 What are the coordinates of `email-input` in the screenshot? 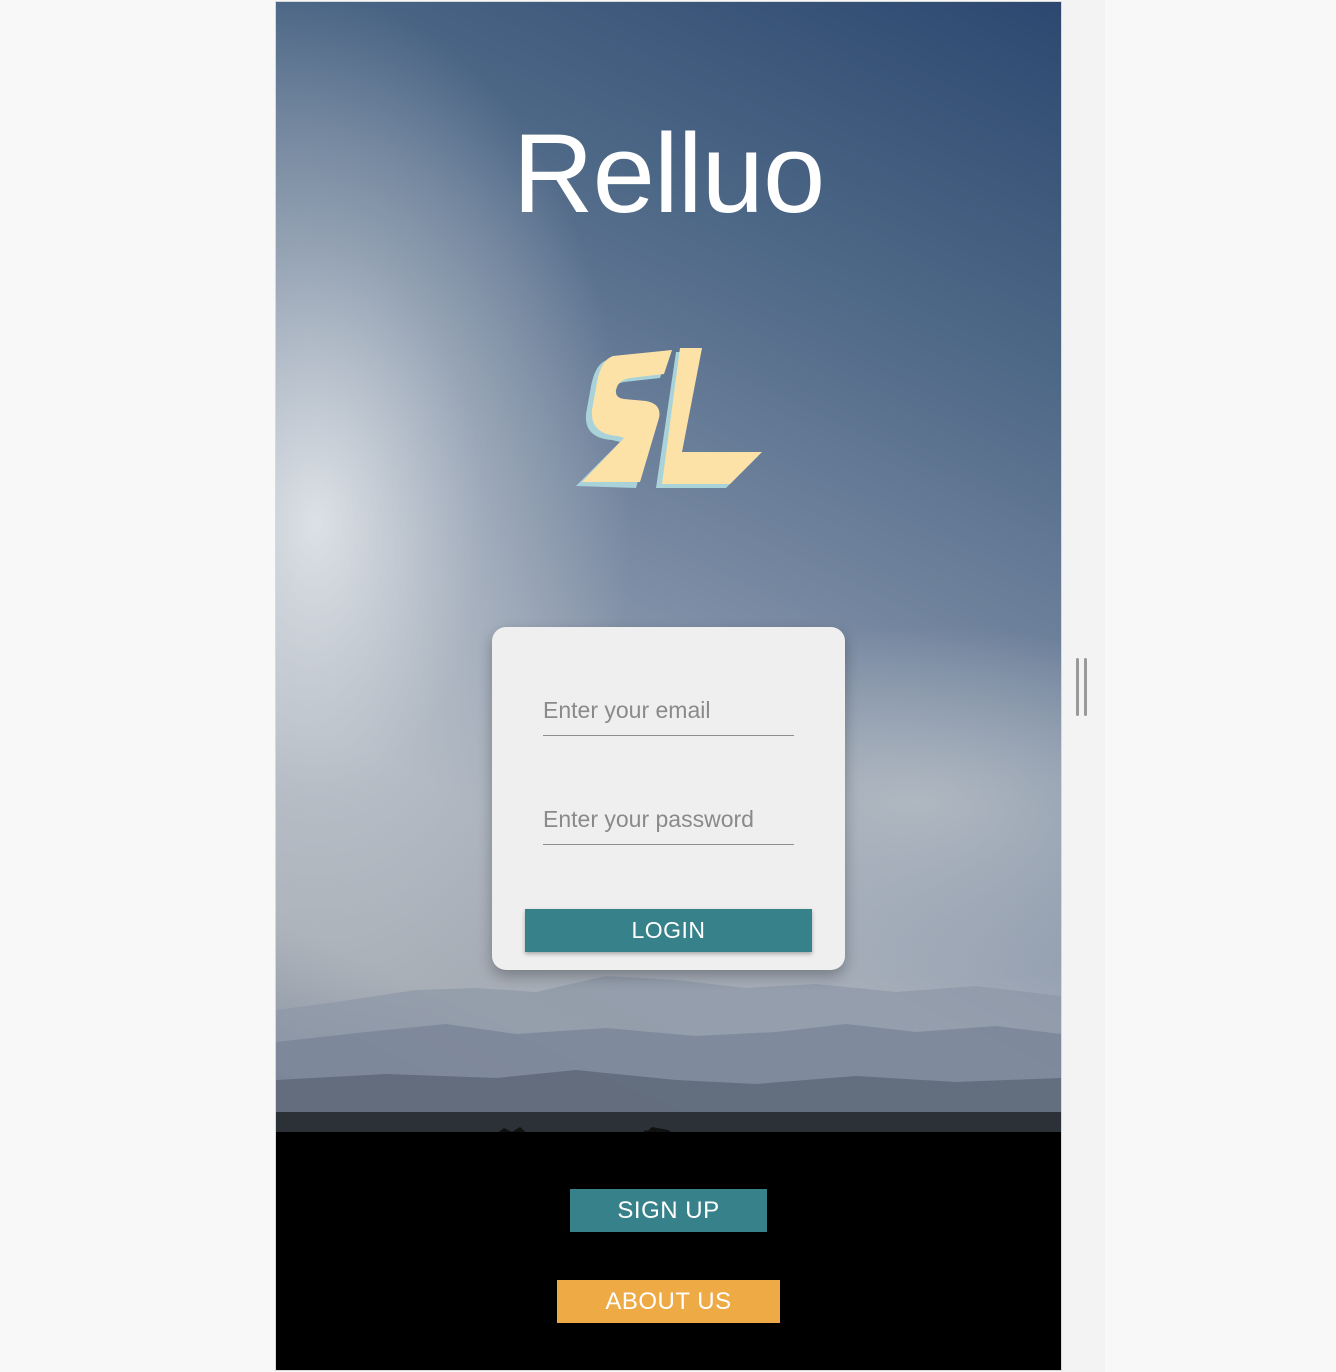 It's located at (668, 710).